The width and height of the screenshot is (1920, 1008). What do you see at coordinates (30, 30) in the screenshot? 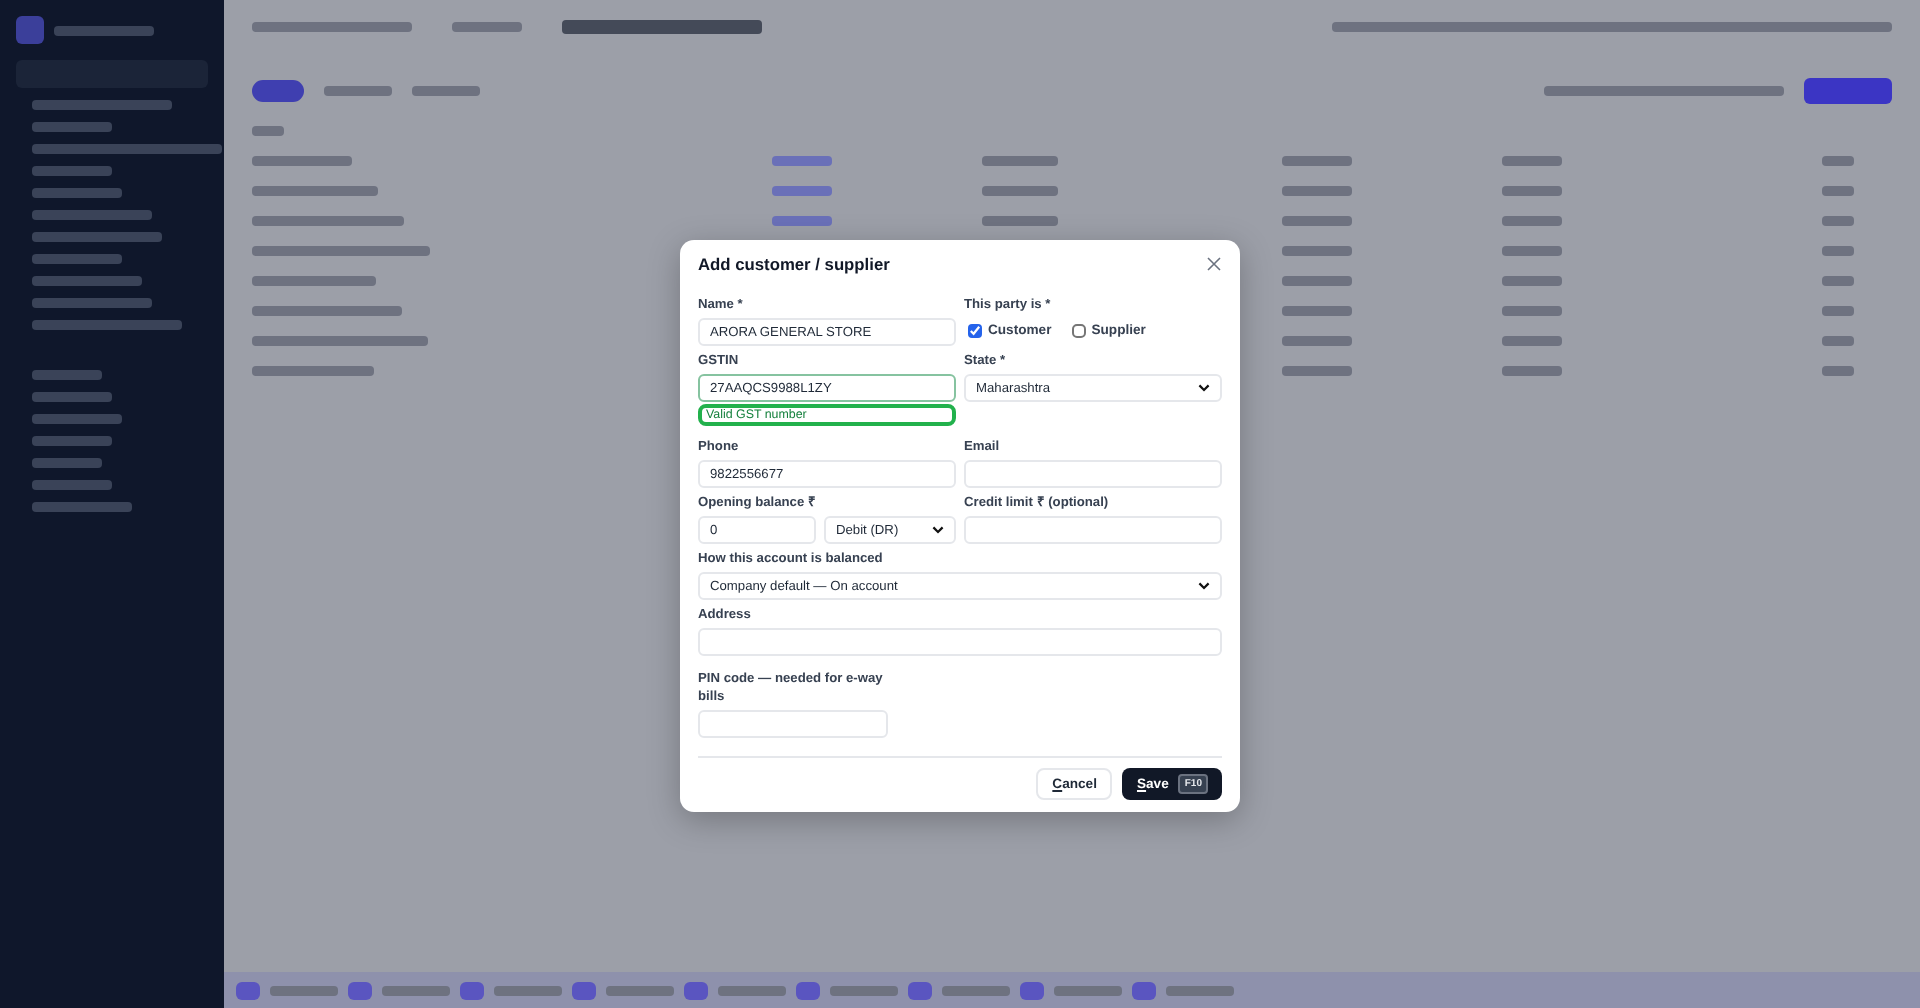
I see `logo-icon` at bounding box center [30, 30].